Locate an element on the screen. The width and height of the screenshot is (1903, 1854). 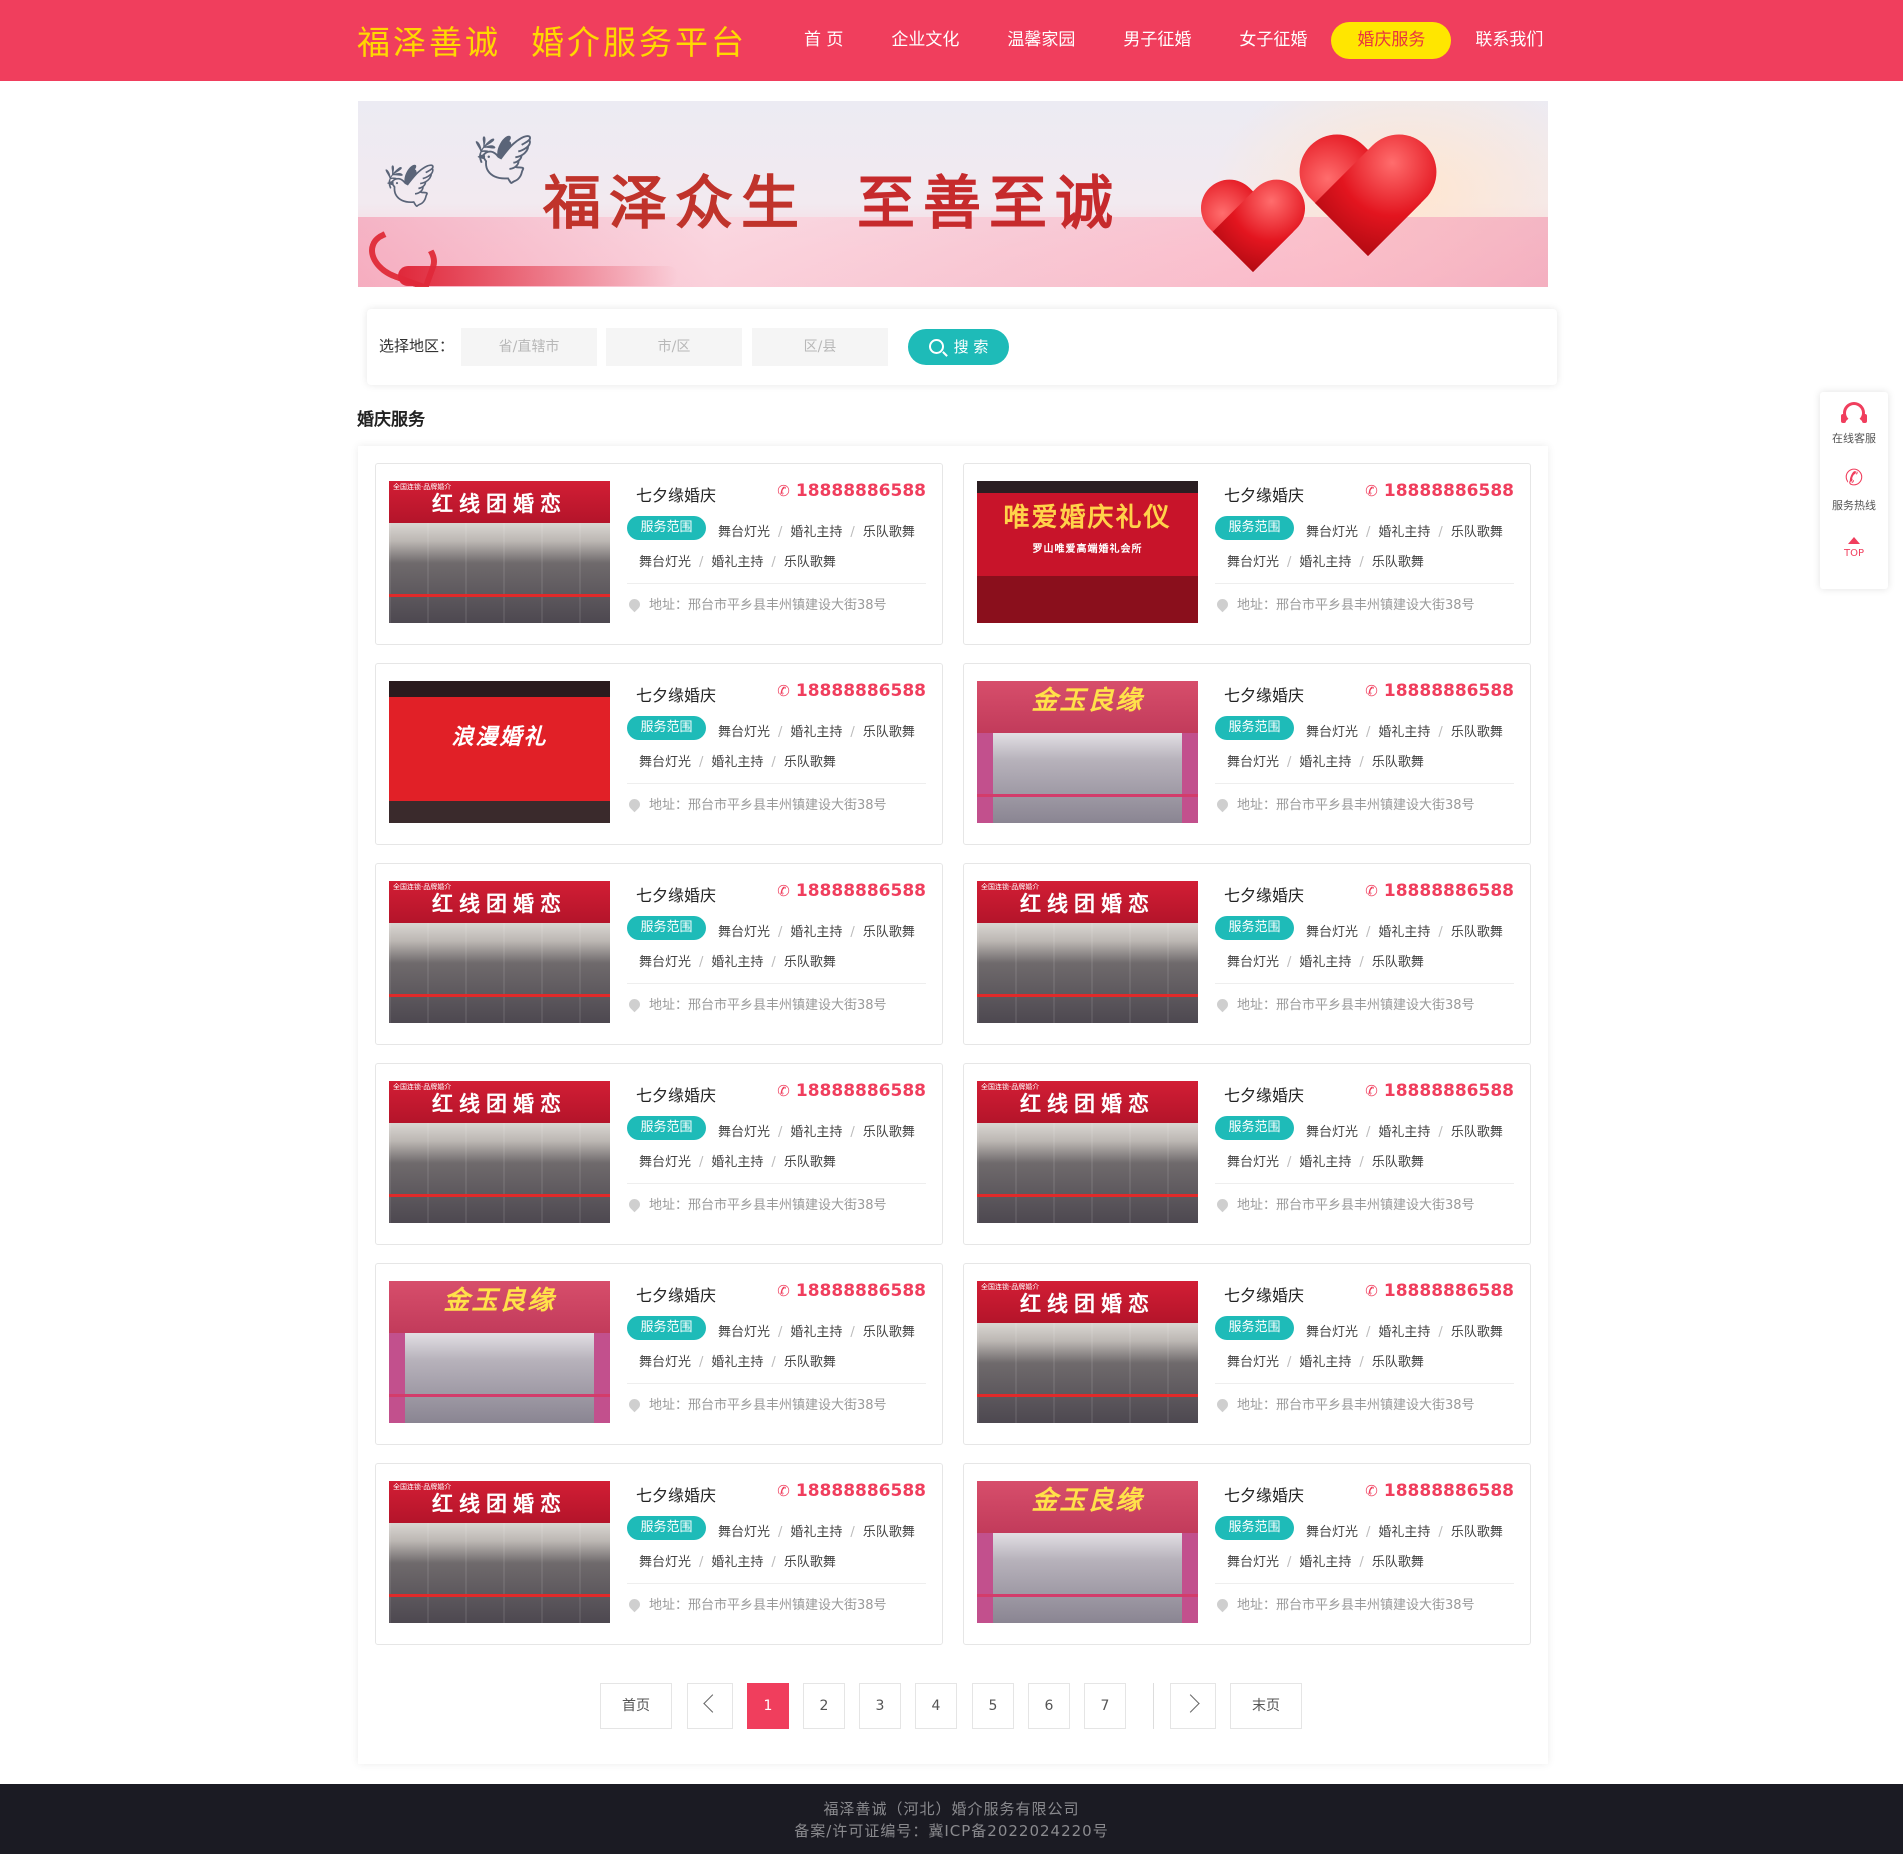
nav-home: 首 页 is located at coordinates (823, 40).